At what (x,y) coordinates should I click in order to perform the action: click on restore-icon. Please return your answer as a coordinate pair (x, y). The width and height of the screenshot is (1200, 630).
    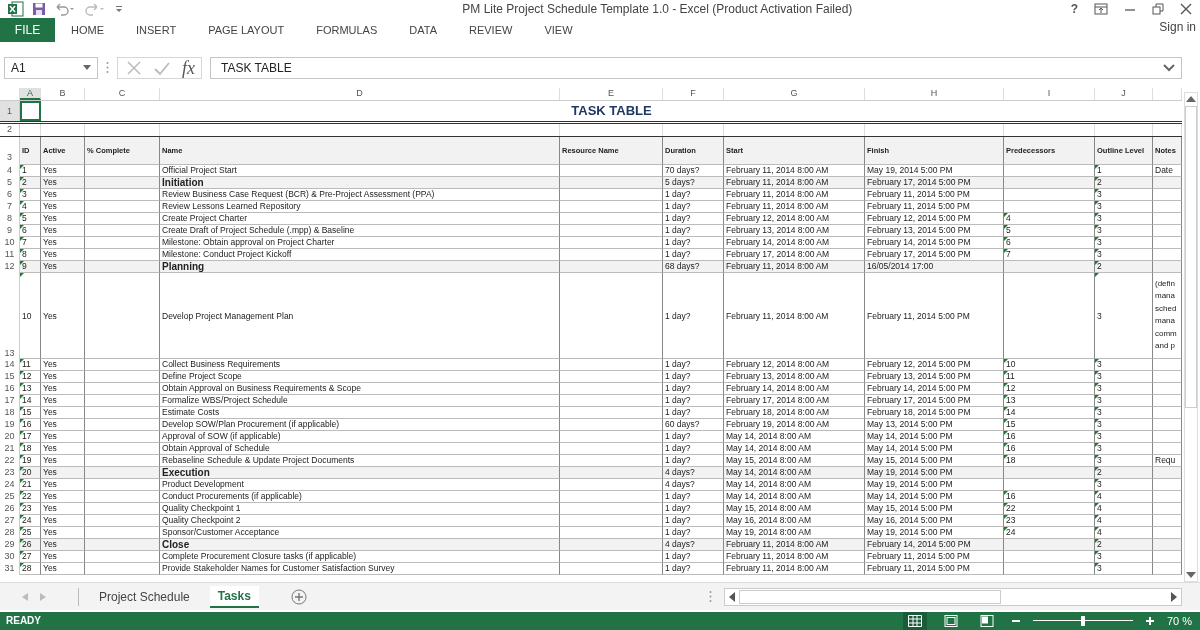
    Looking at the image, I should click on (1158, 8).